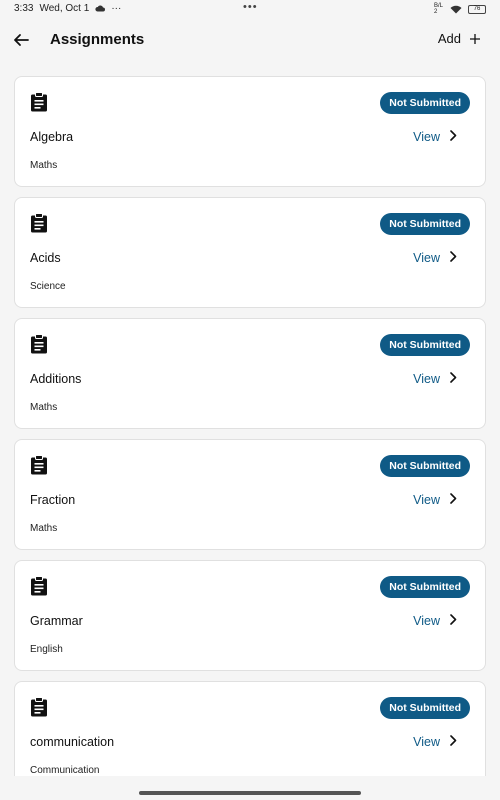 The image size is (500, 800). Describe the element at coordinates (250, 494) in the screenshot. I see `assignment-card: Not Submitted Fraction View Maths` at that location.